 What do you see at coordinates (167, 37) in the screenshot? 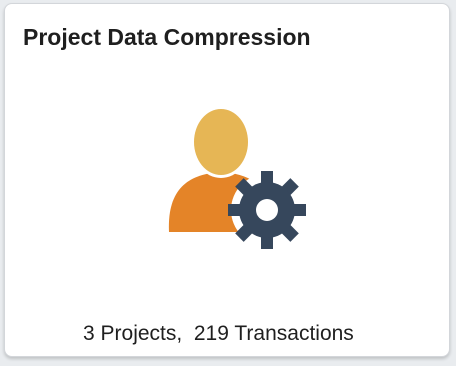
I see `tile-title: Project Data Compression` at bounding box center [167, 37].